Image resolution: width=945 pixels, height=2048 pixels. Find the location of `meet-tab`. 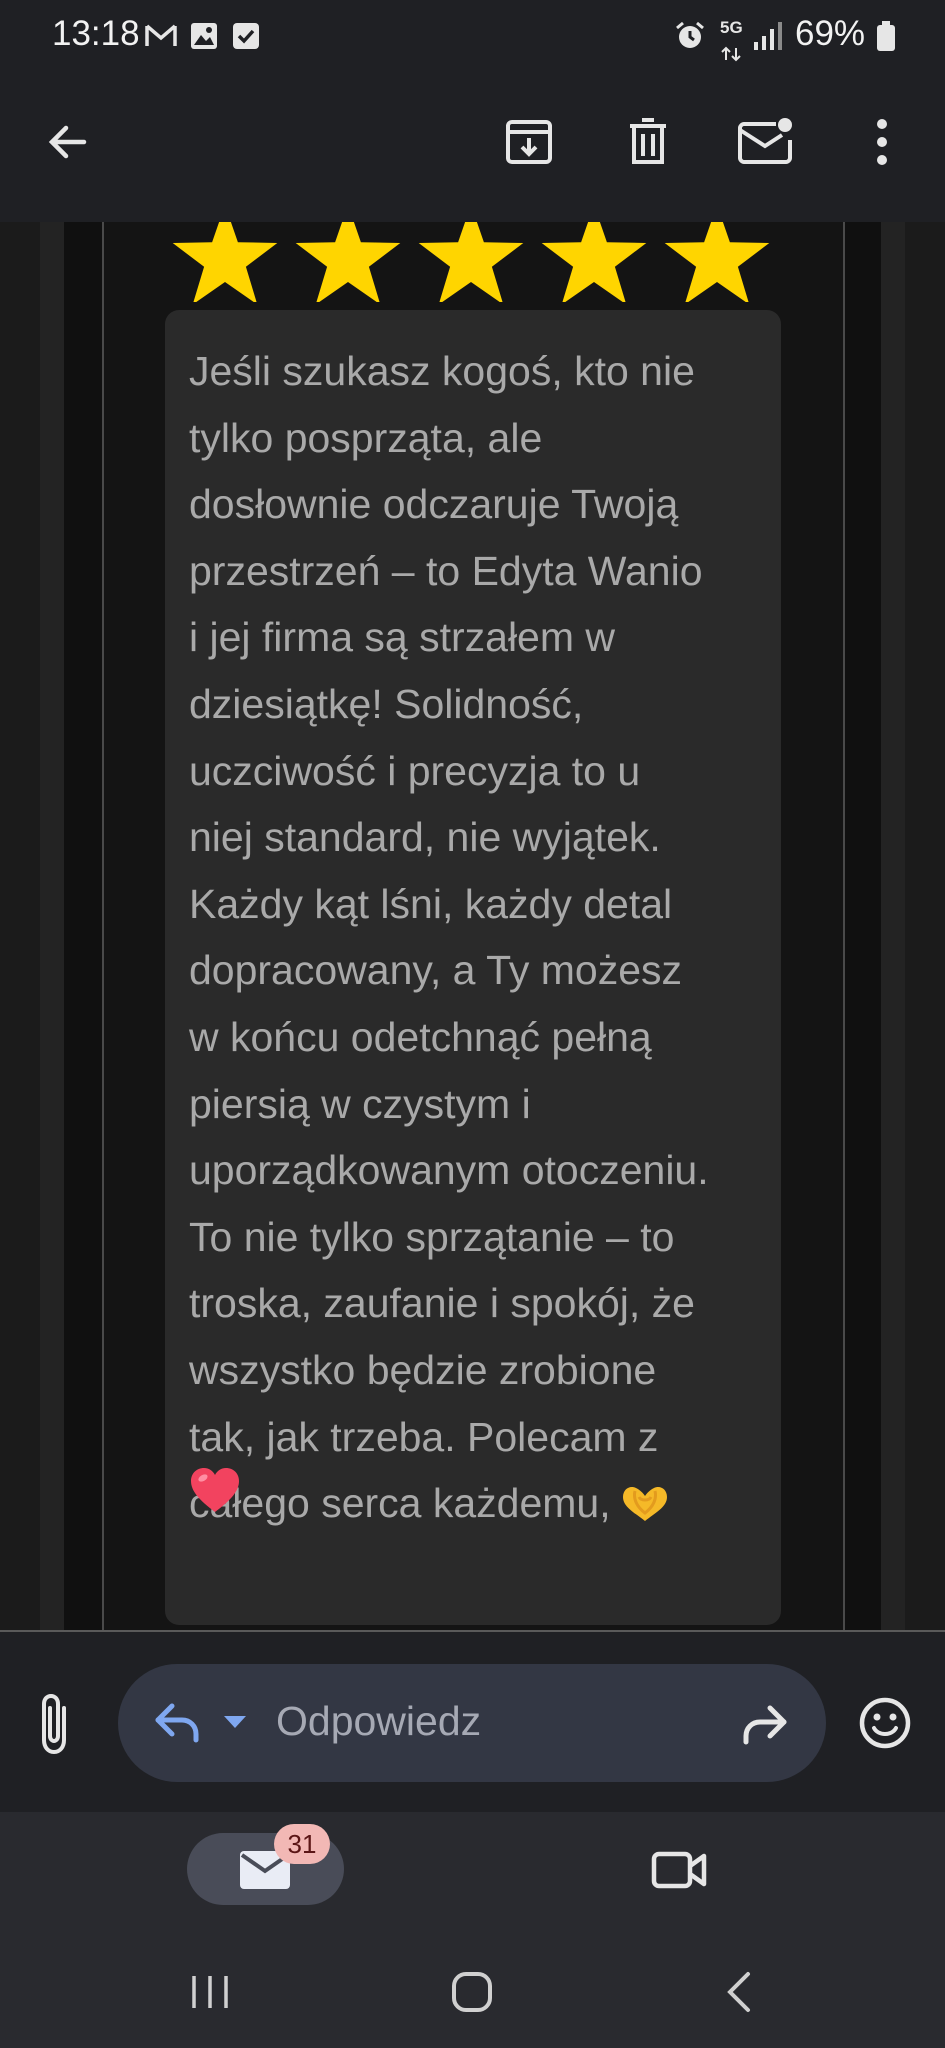

meet-tab is located at coordinates (680, 1870).